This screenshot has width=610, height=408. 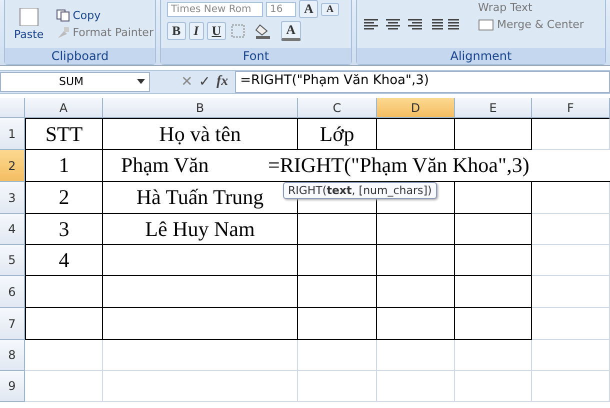 I want to click on column-header: C, so click(x=337, y=108).